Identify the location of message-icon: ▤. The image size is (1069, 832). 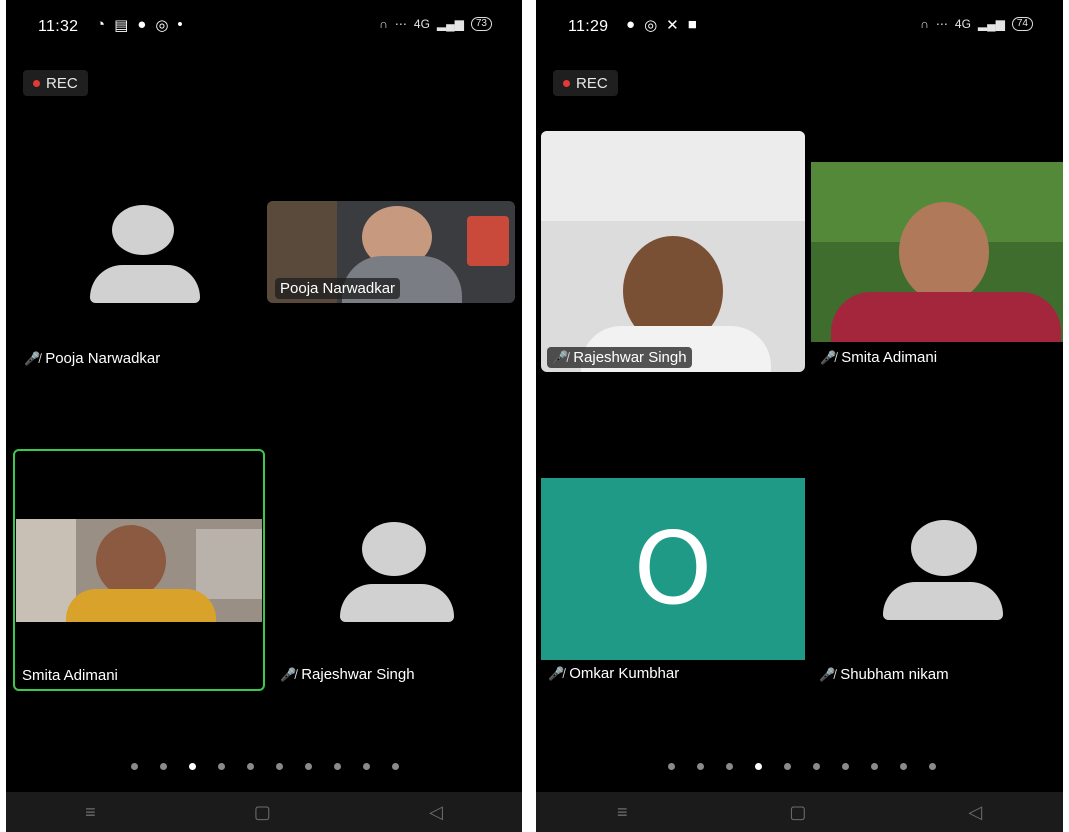
(121, 25).